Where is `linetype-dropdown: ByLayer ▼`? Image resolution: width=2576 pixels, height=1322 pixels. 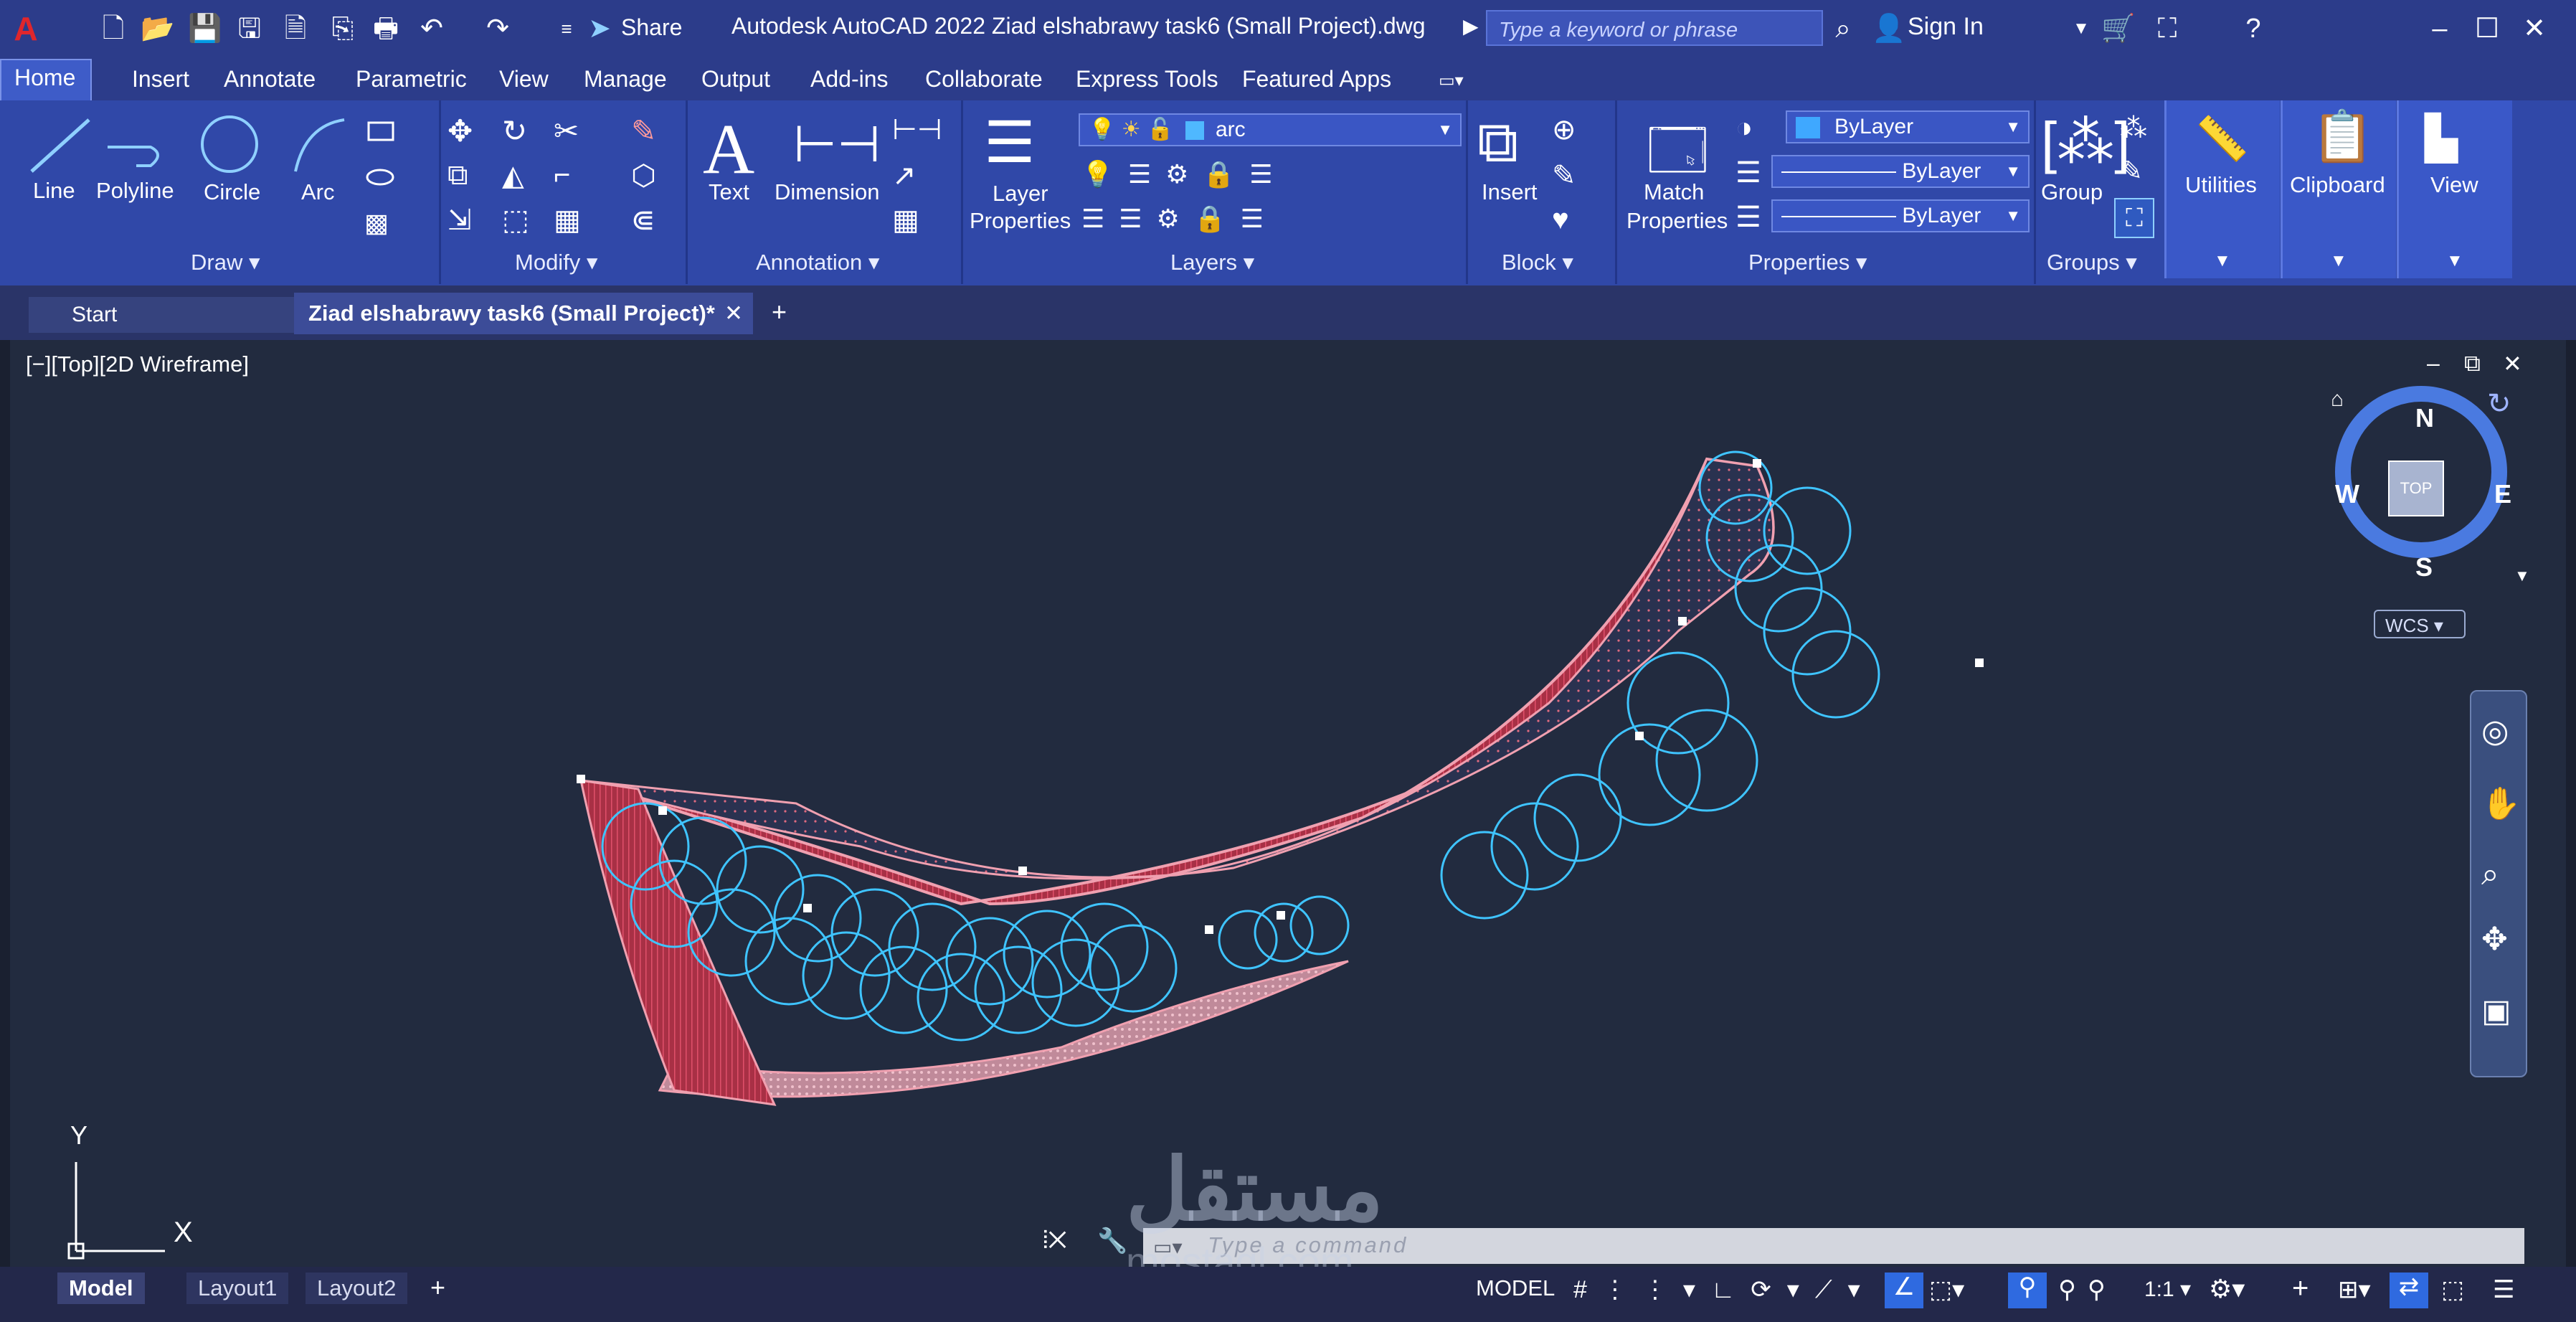
linetype-dropdown: ByLayer ▼ is located at coordinates (1900, 172).